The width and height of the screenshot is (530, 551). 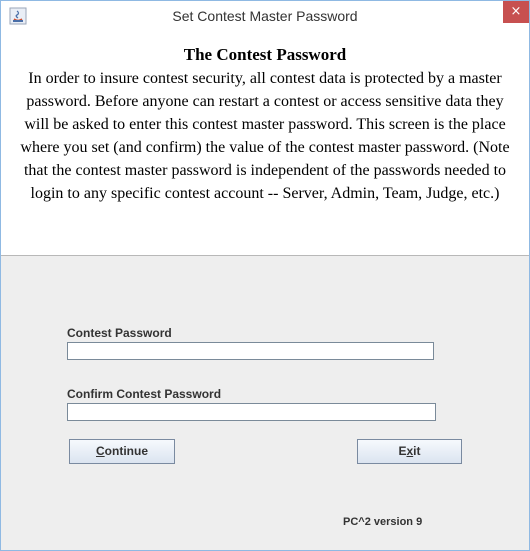 I want to click on confirm-password-label: Confirm Contest Password, so click(x=144, y=394).